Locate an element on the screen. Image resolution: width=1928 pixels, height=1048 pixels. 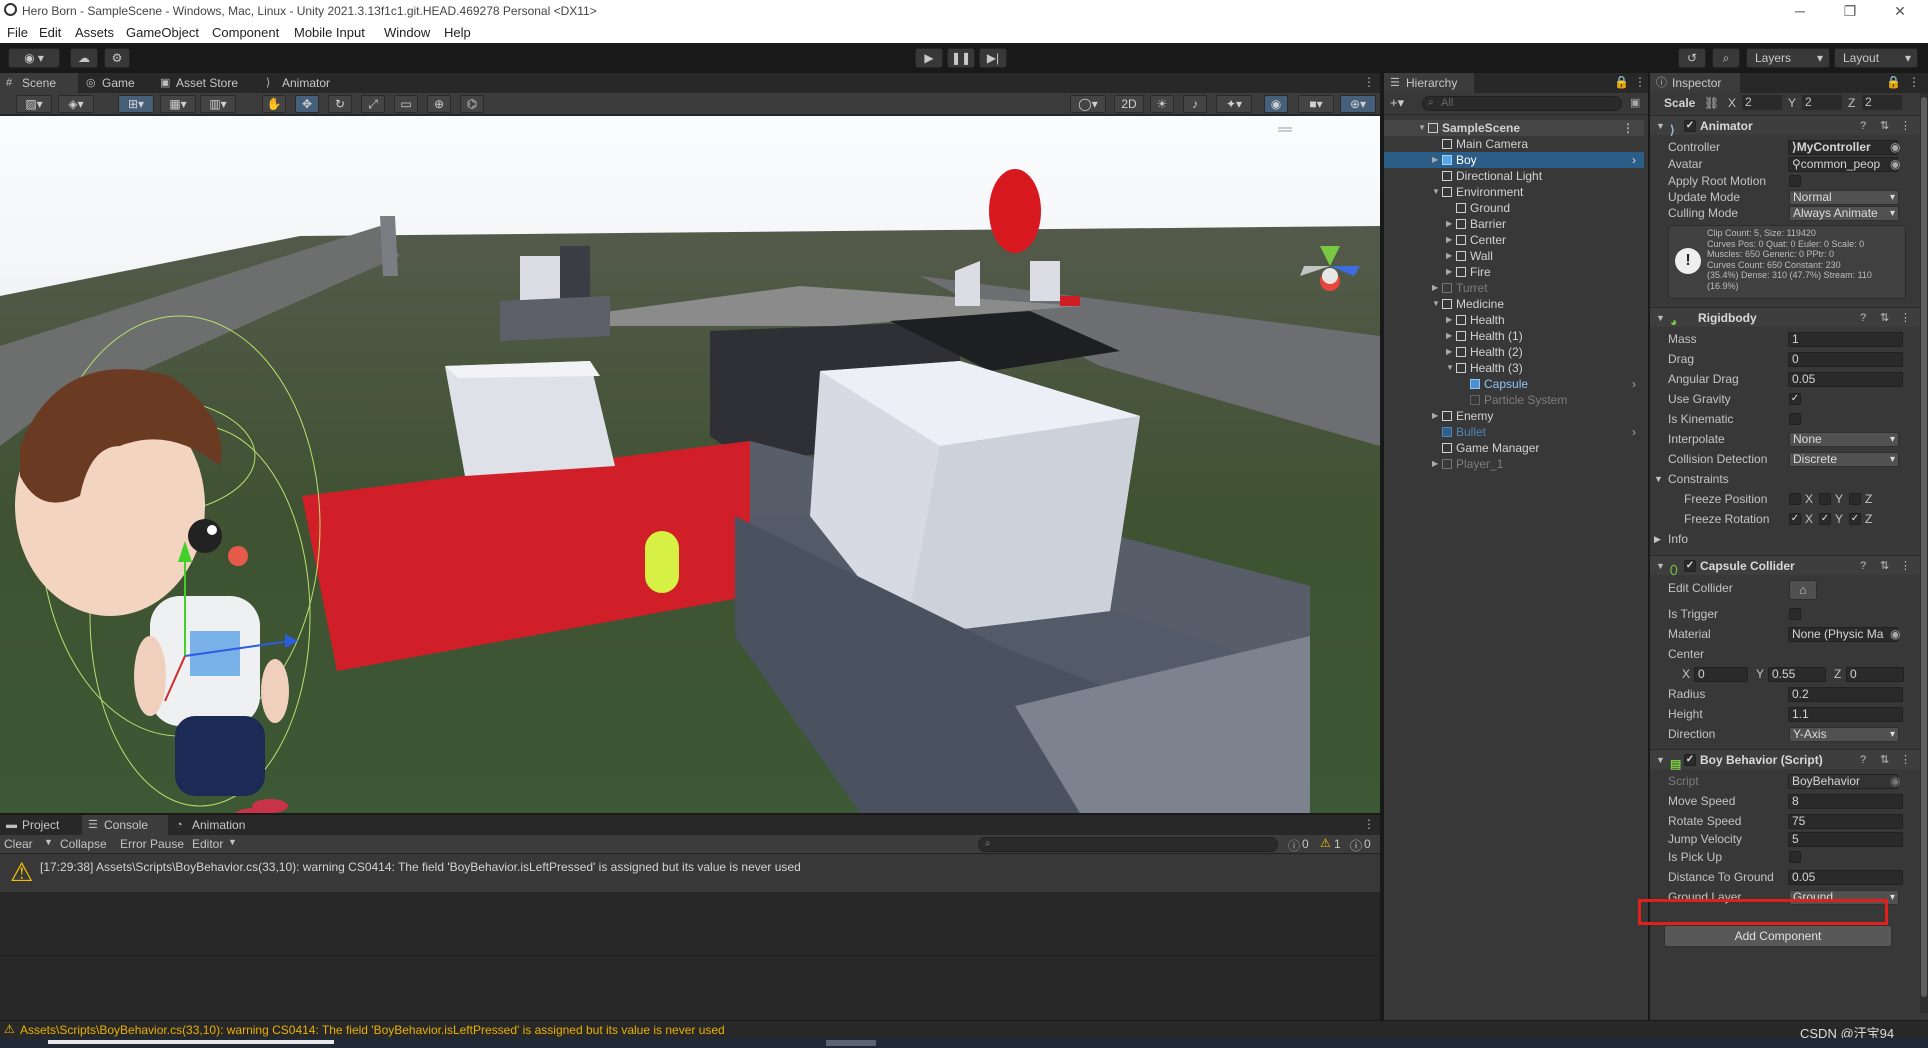
script-enabled-checkbox: ✓ is located at coordinates (1690, 760).